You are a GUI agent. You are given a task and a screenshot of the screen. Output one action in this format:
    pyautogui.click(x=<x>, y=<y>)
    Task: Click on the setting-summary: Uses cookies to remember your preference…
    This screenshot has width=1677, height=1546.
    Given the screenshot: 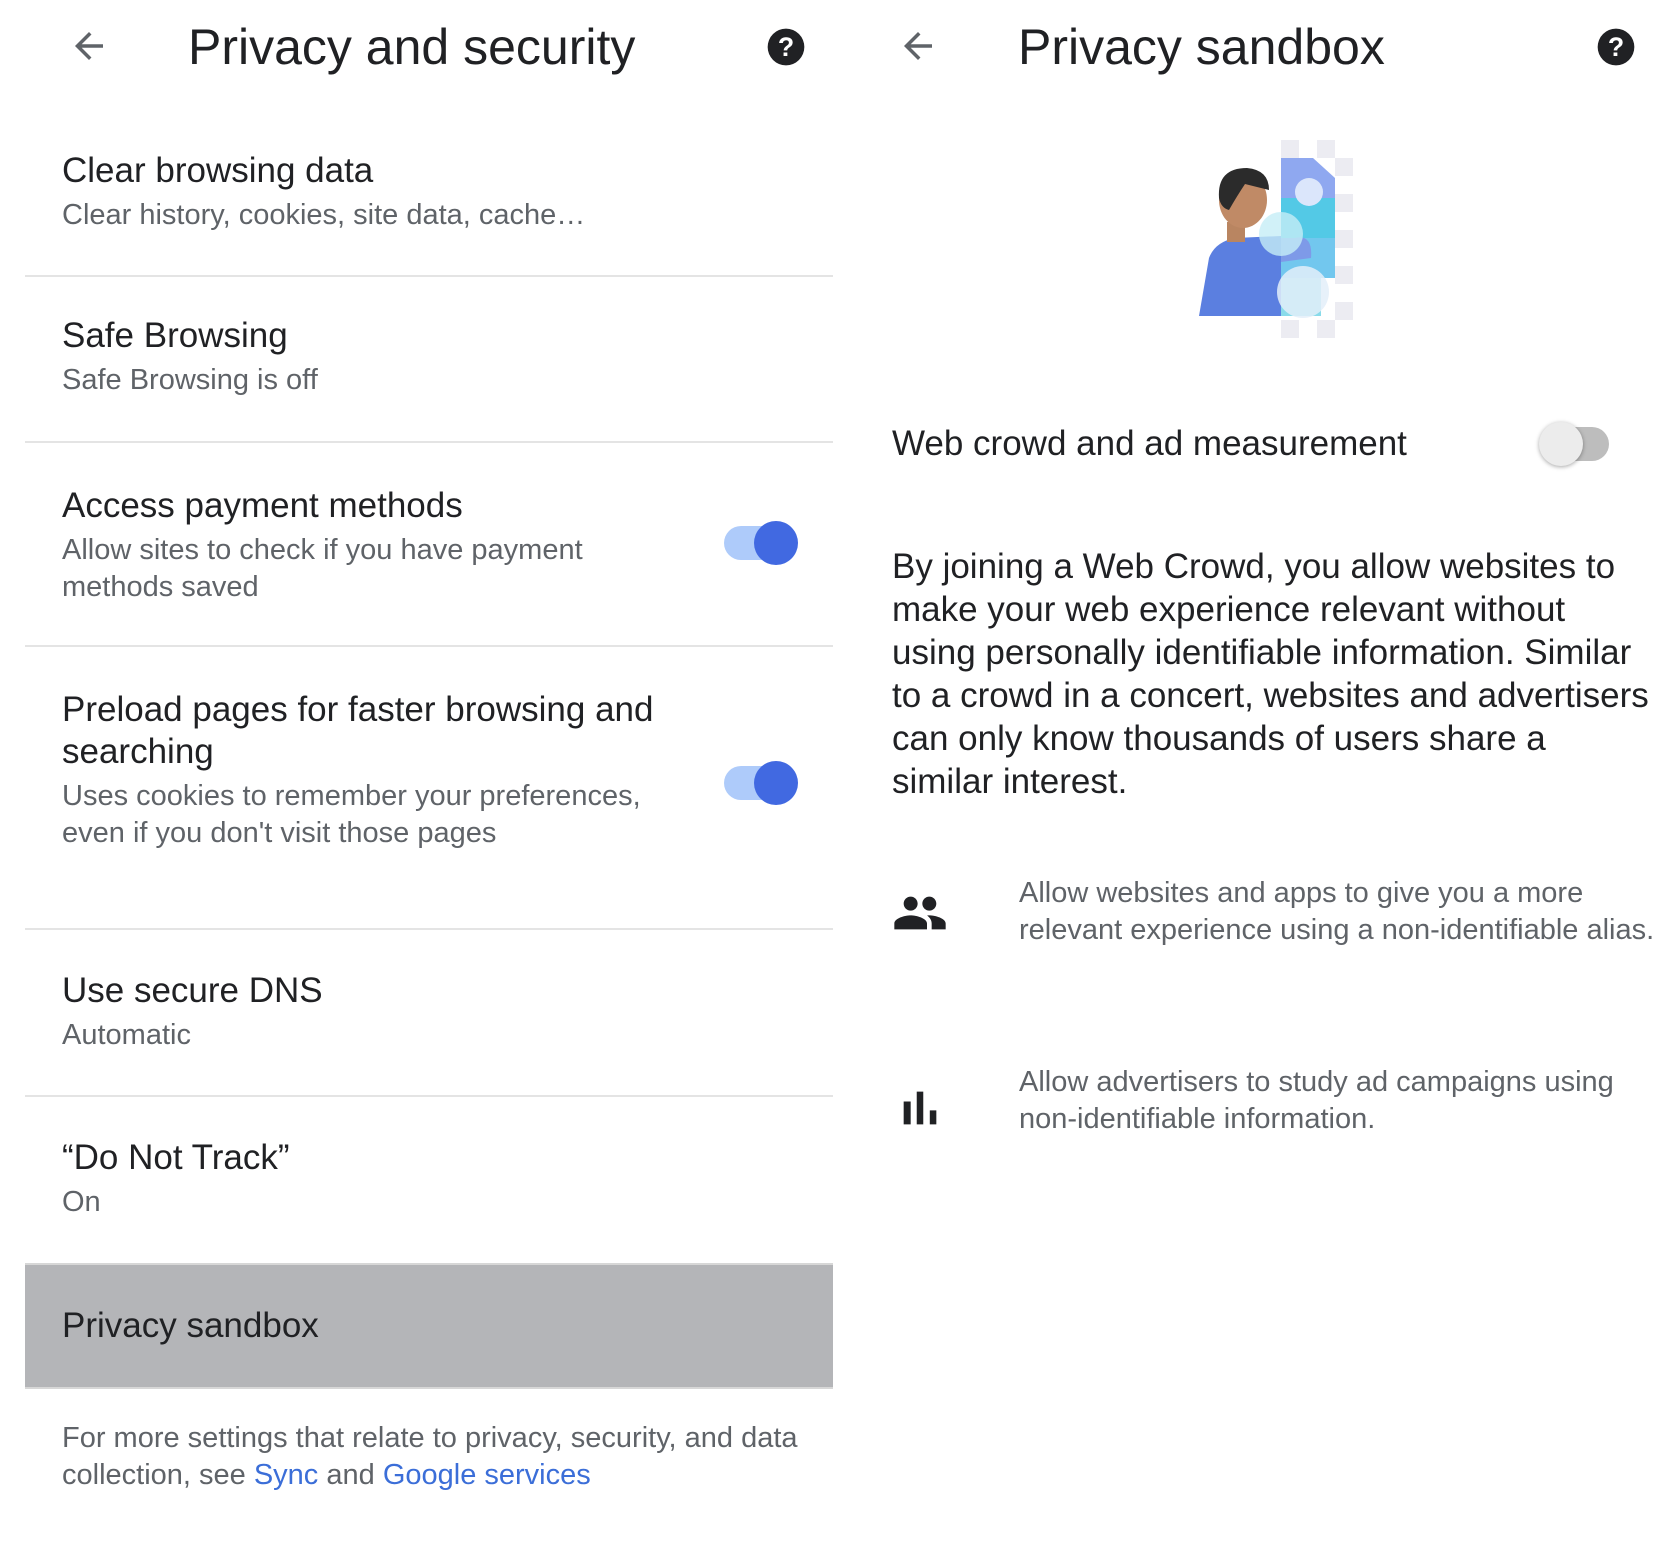 What is the action you would take?
    pyautogui.click(x=351, y=814)
    